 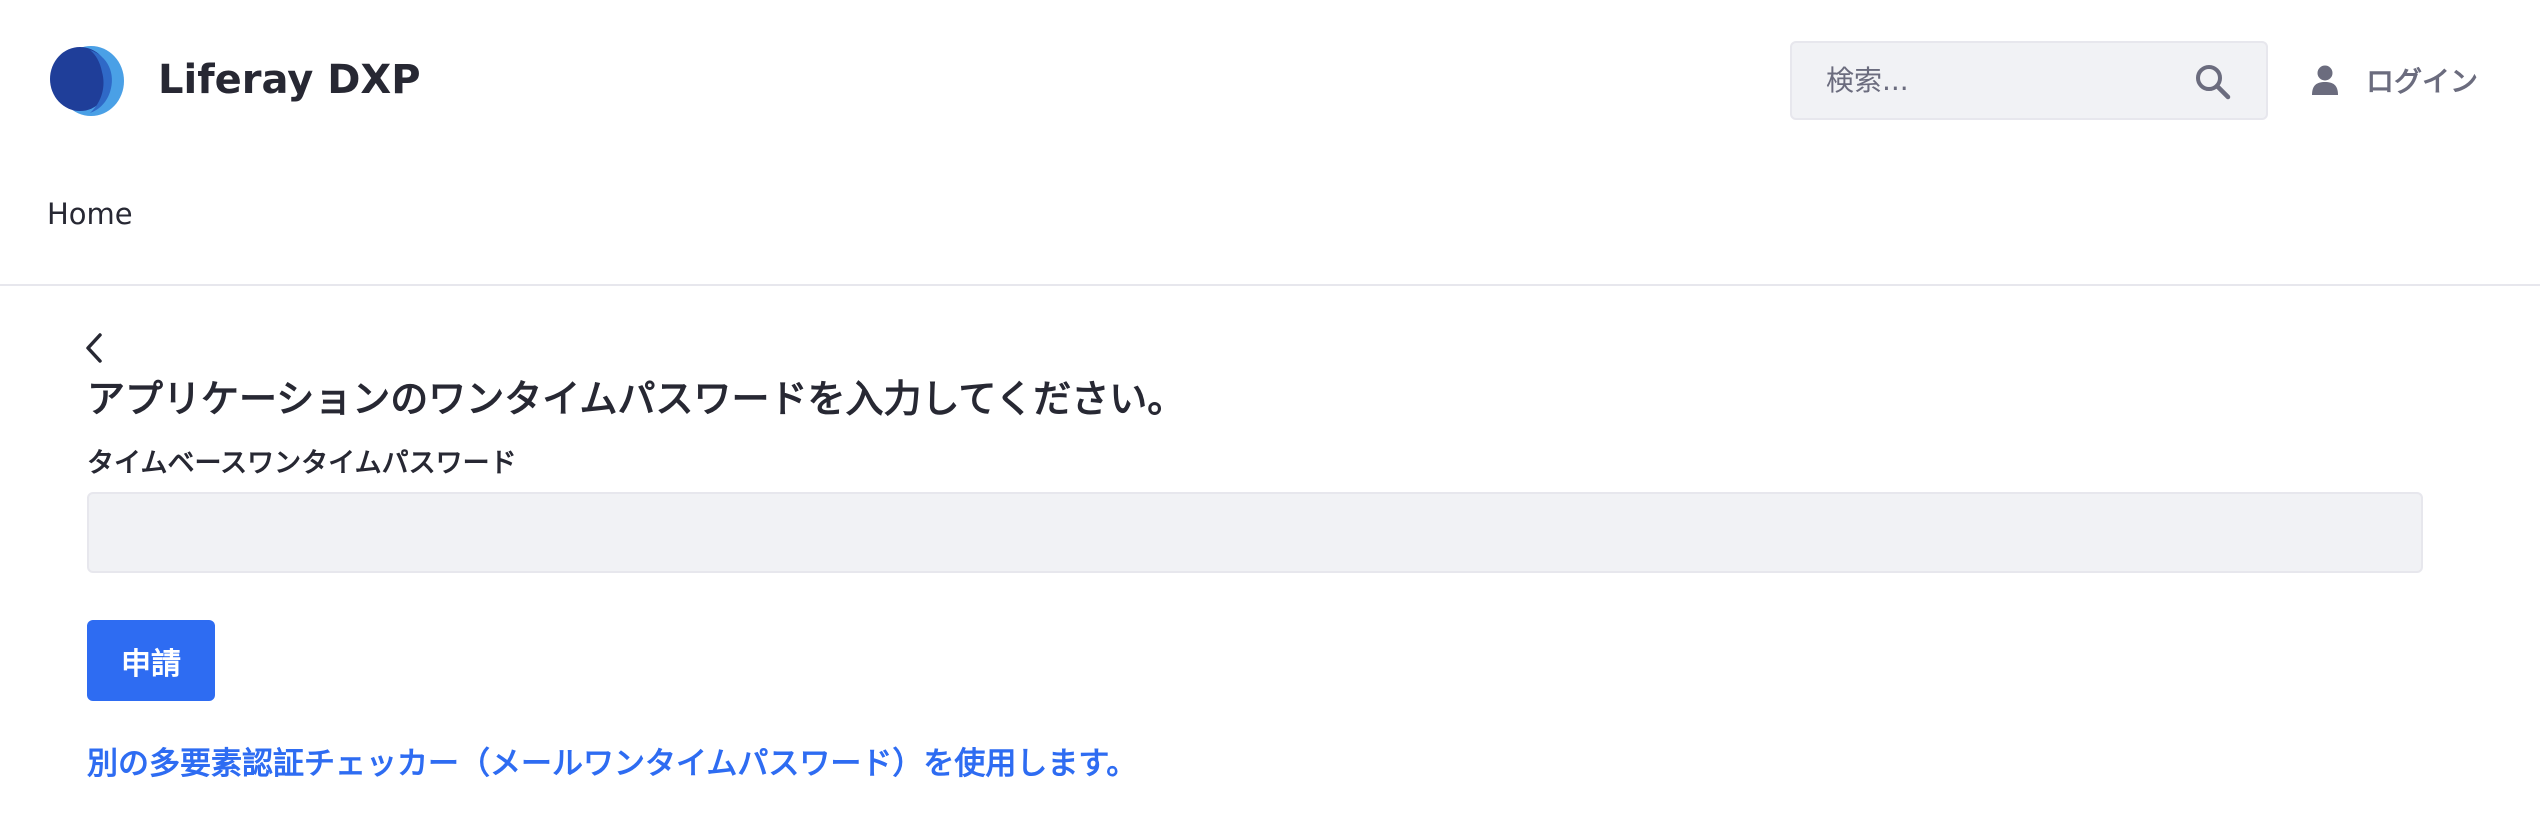 I want to click on liferay-logo-icon, so click(x=86, y=81).